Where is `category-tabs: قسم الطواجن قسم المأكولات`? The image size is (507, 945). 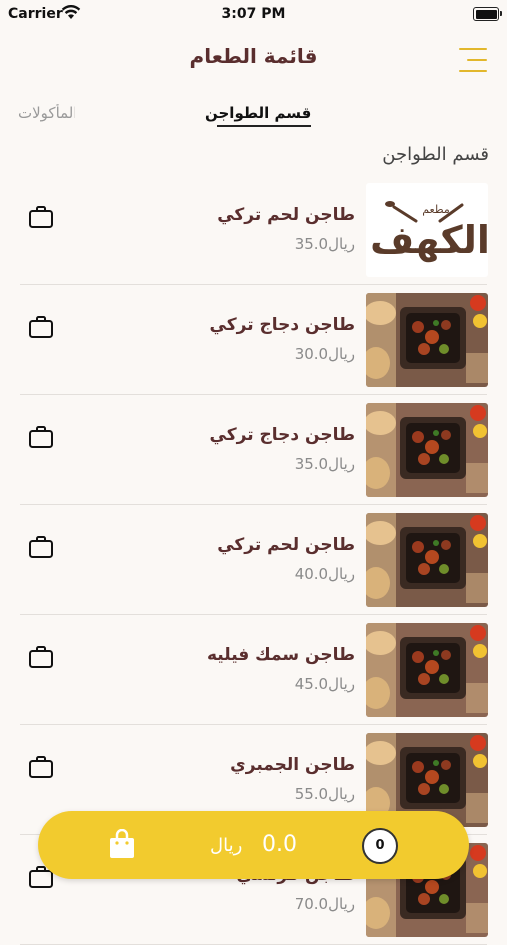
category-tabs: قسم الطواجن قسم المأكولات is located at coordinates (253, 115).